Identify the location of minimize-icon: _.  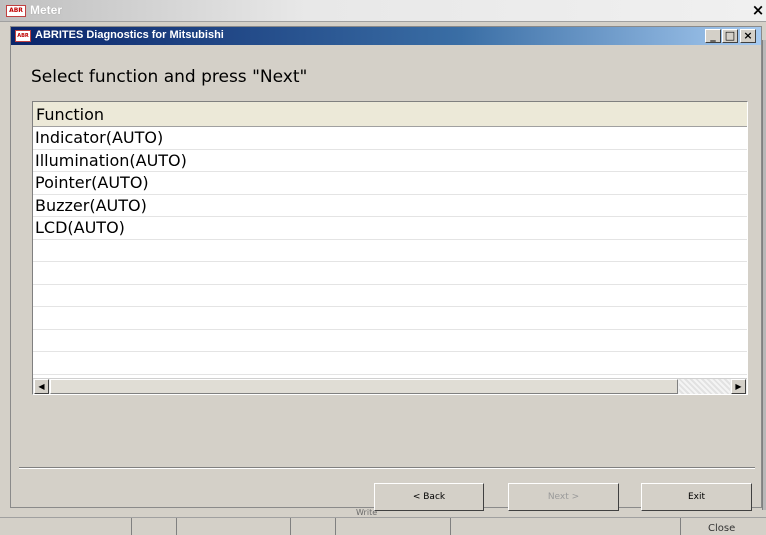
(713, 36).